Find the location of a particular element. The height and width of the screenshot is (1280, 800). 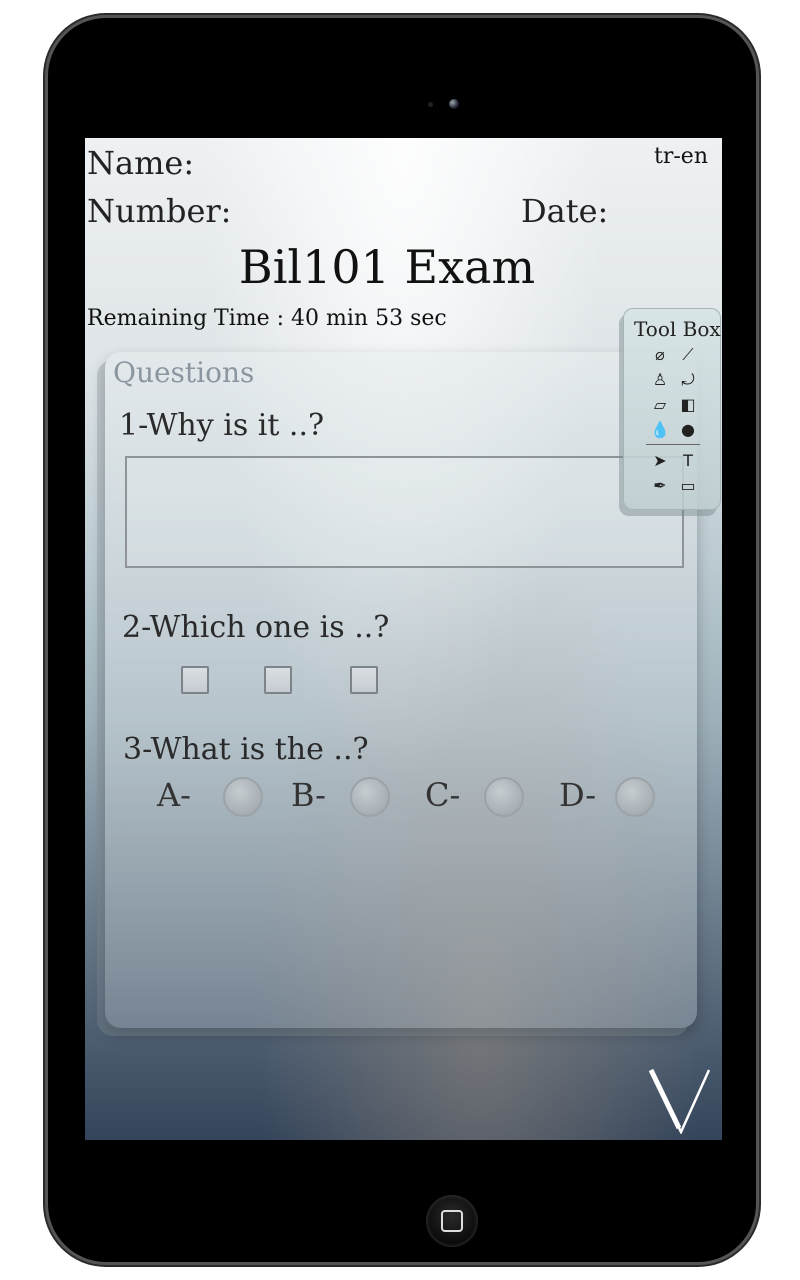

number-label: Number: is located at coordinates (159, 211).